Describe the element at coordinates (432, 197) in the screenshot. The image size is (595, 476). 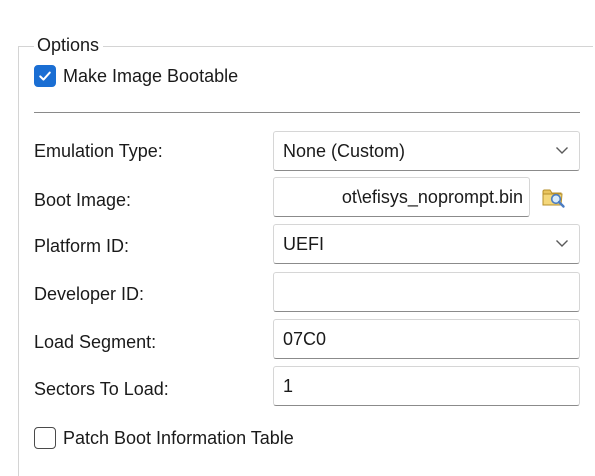
I see `boot-image-value: ot\efisys_noprompt.bin` at that location.